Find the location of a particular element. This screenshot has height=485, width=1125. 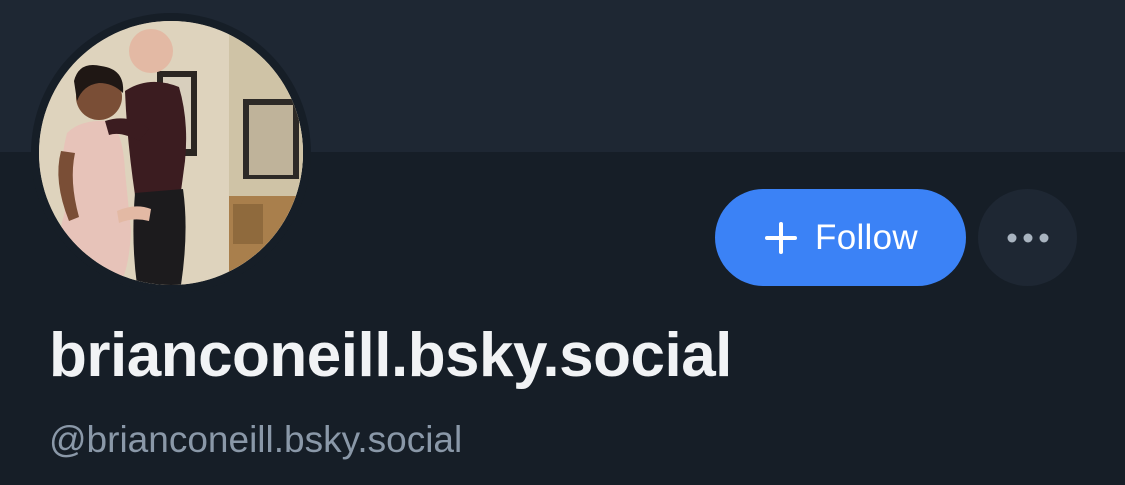

display-name: brianconeill.bsky.social is located at coordinates (390, 355).